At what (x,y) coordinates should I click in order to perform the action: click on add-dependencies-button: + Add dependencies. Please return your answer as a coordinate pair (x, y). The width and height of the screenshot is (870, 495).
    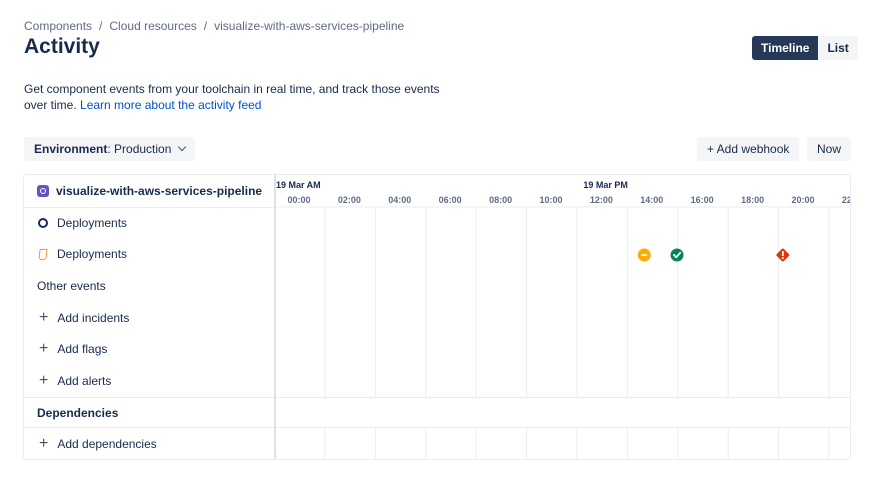
    Looking at the image, I should click on (149, 443).